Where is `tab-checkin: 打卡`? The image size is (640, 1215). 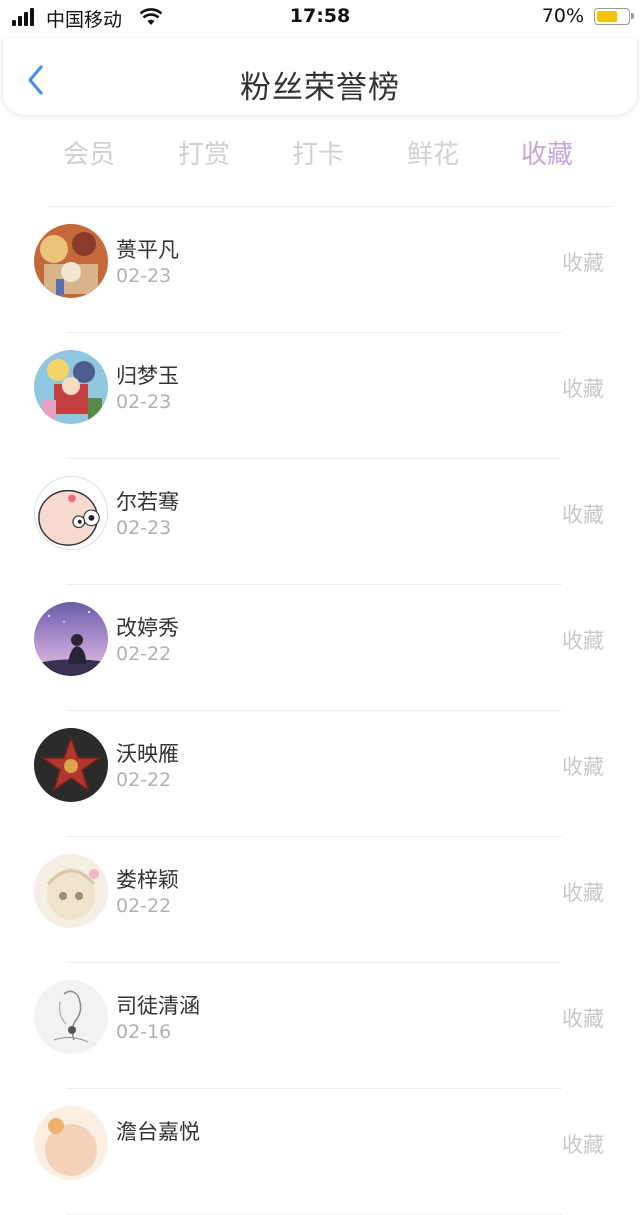
tab-checkin: 打卡 is located at coordinates (318, 152).